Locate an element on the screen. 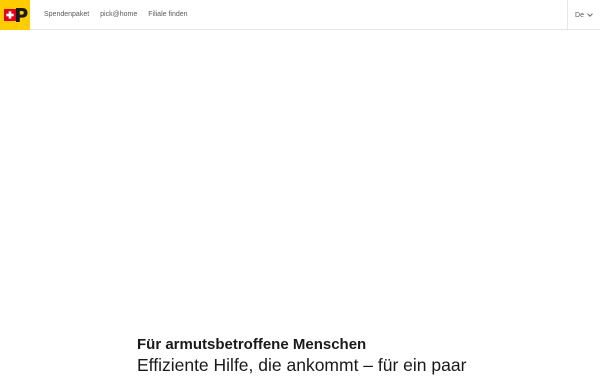 The height and width of the screenshot is (376, 600). language-selector: De is located at coordinates (583, 15).